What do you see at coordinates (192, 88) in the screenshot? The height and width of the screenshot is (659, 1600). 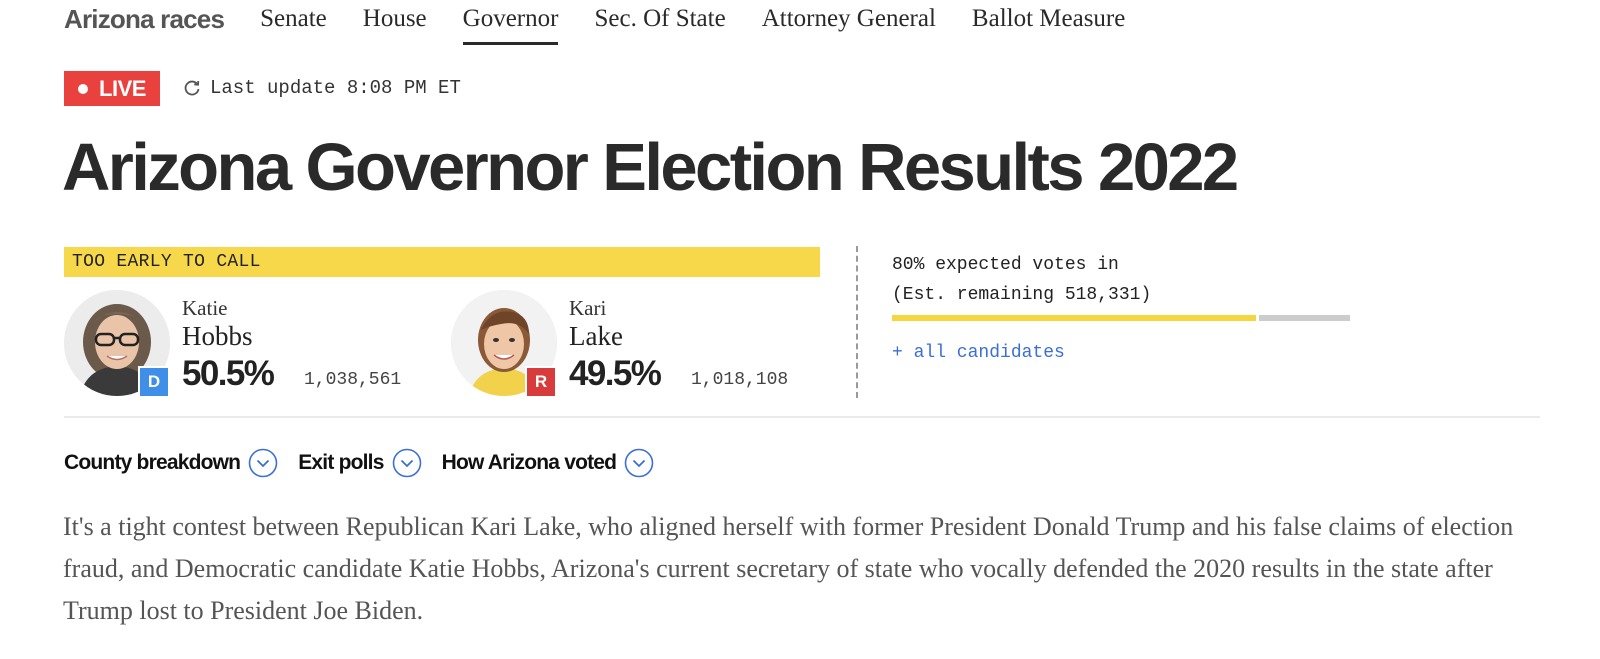 I see `refresh-icon` at bounding box center [192, 88].